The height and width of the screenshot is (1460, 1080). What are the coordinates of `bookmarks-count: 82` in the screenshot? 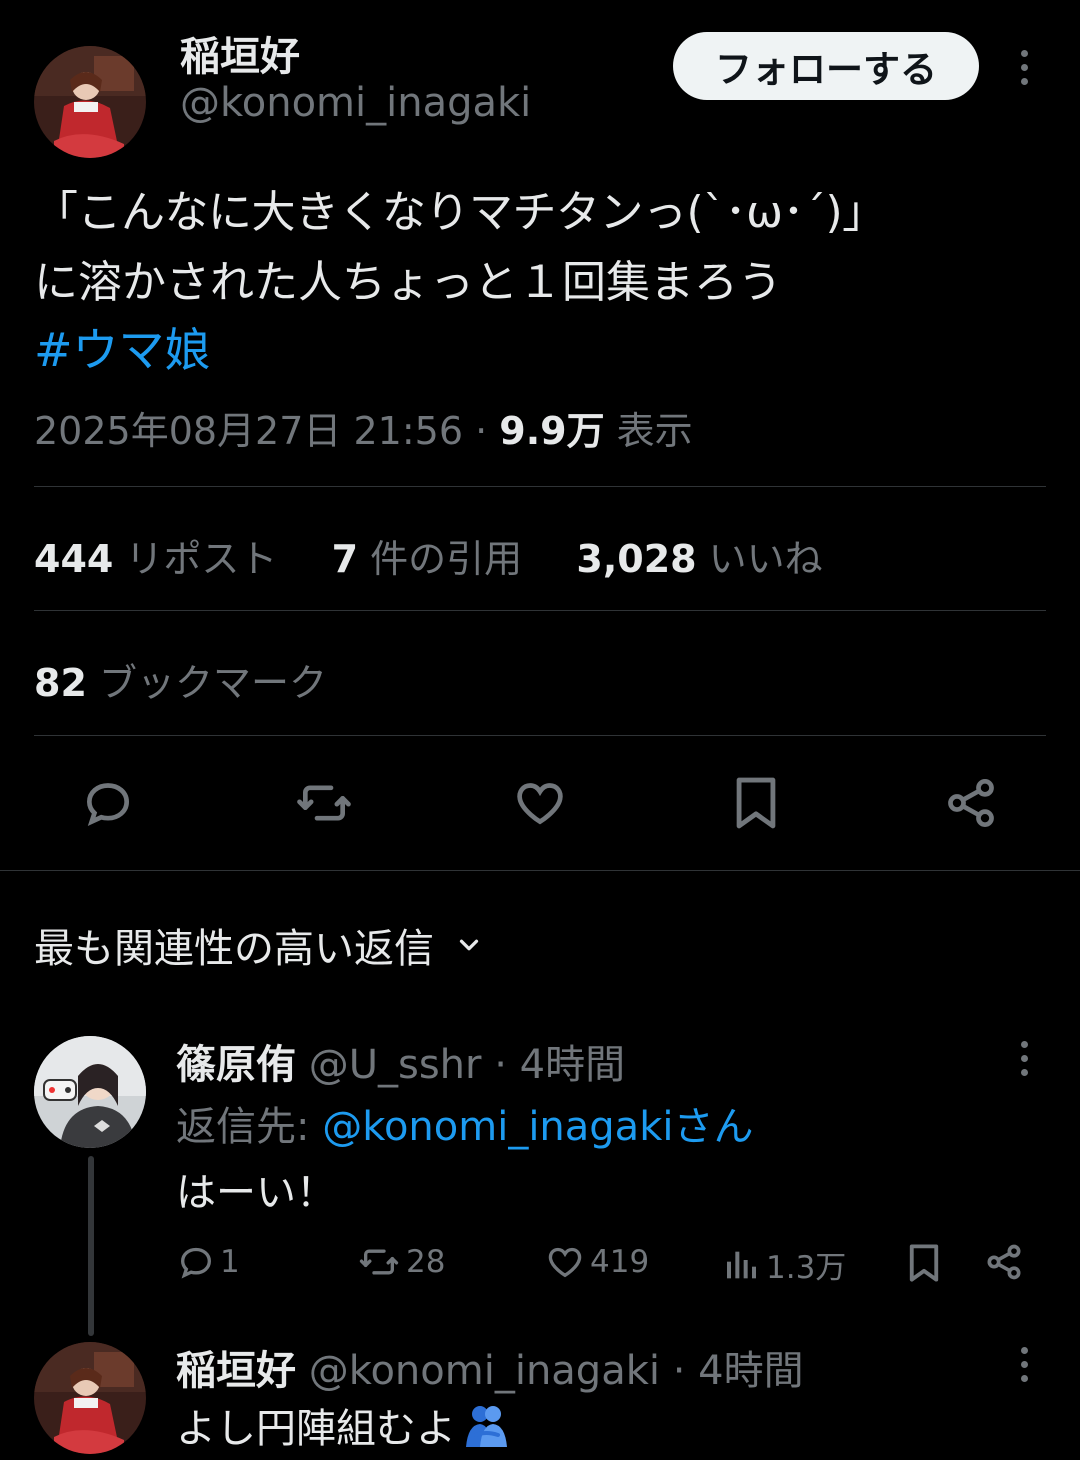 It's located at (60, 683).